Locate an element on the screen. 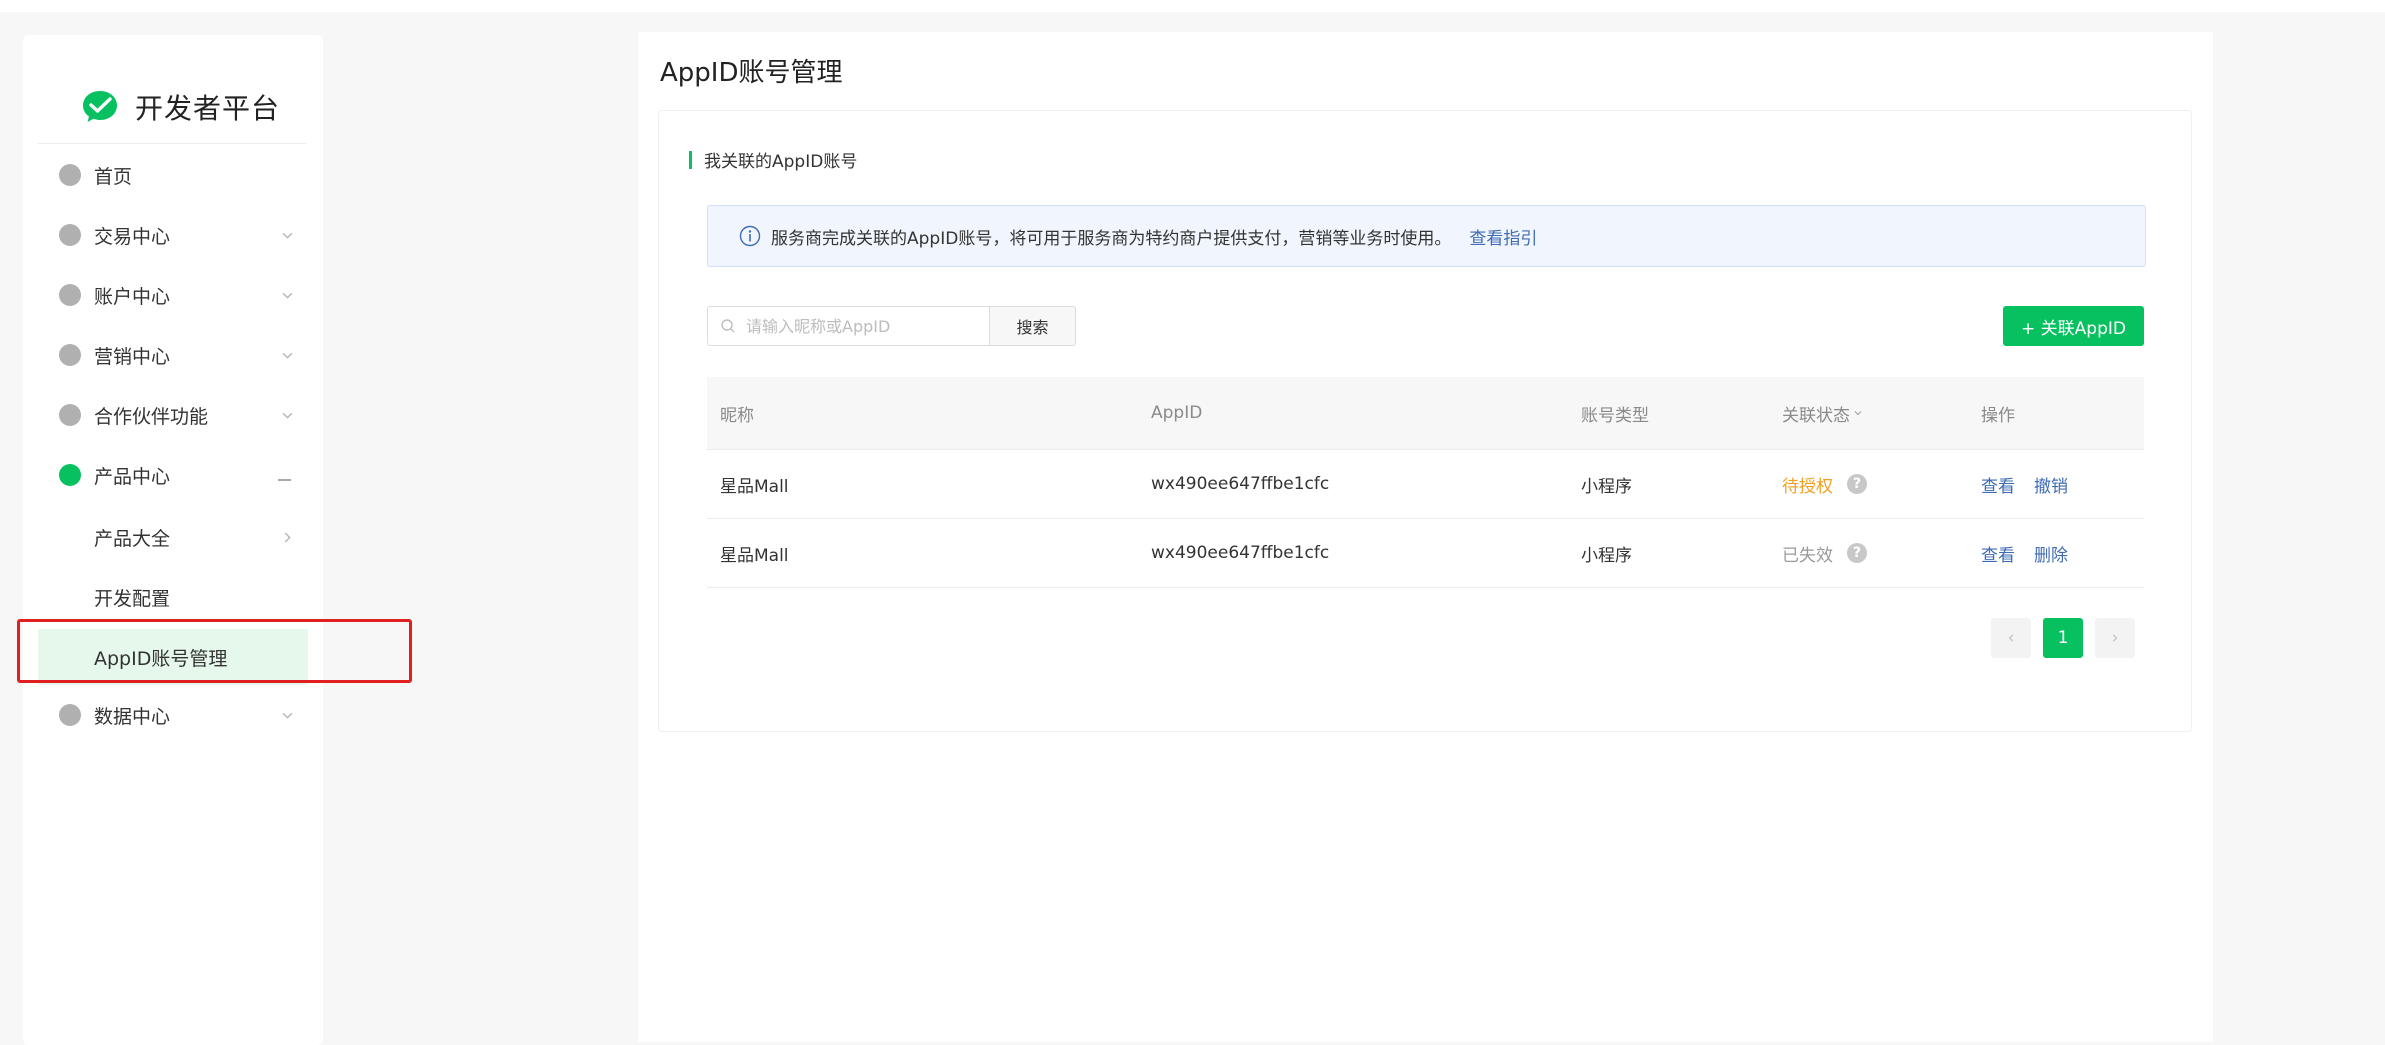  home-dot-icon is located at coordinates (70, 175).